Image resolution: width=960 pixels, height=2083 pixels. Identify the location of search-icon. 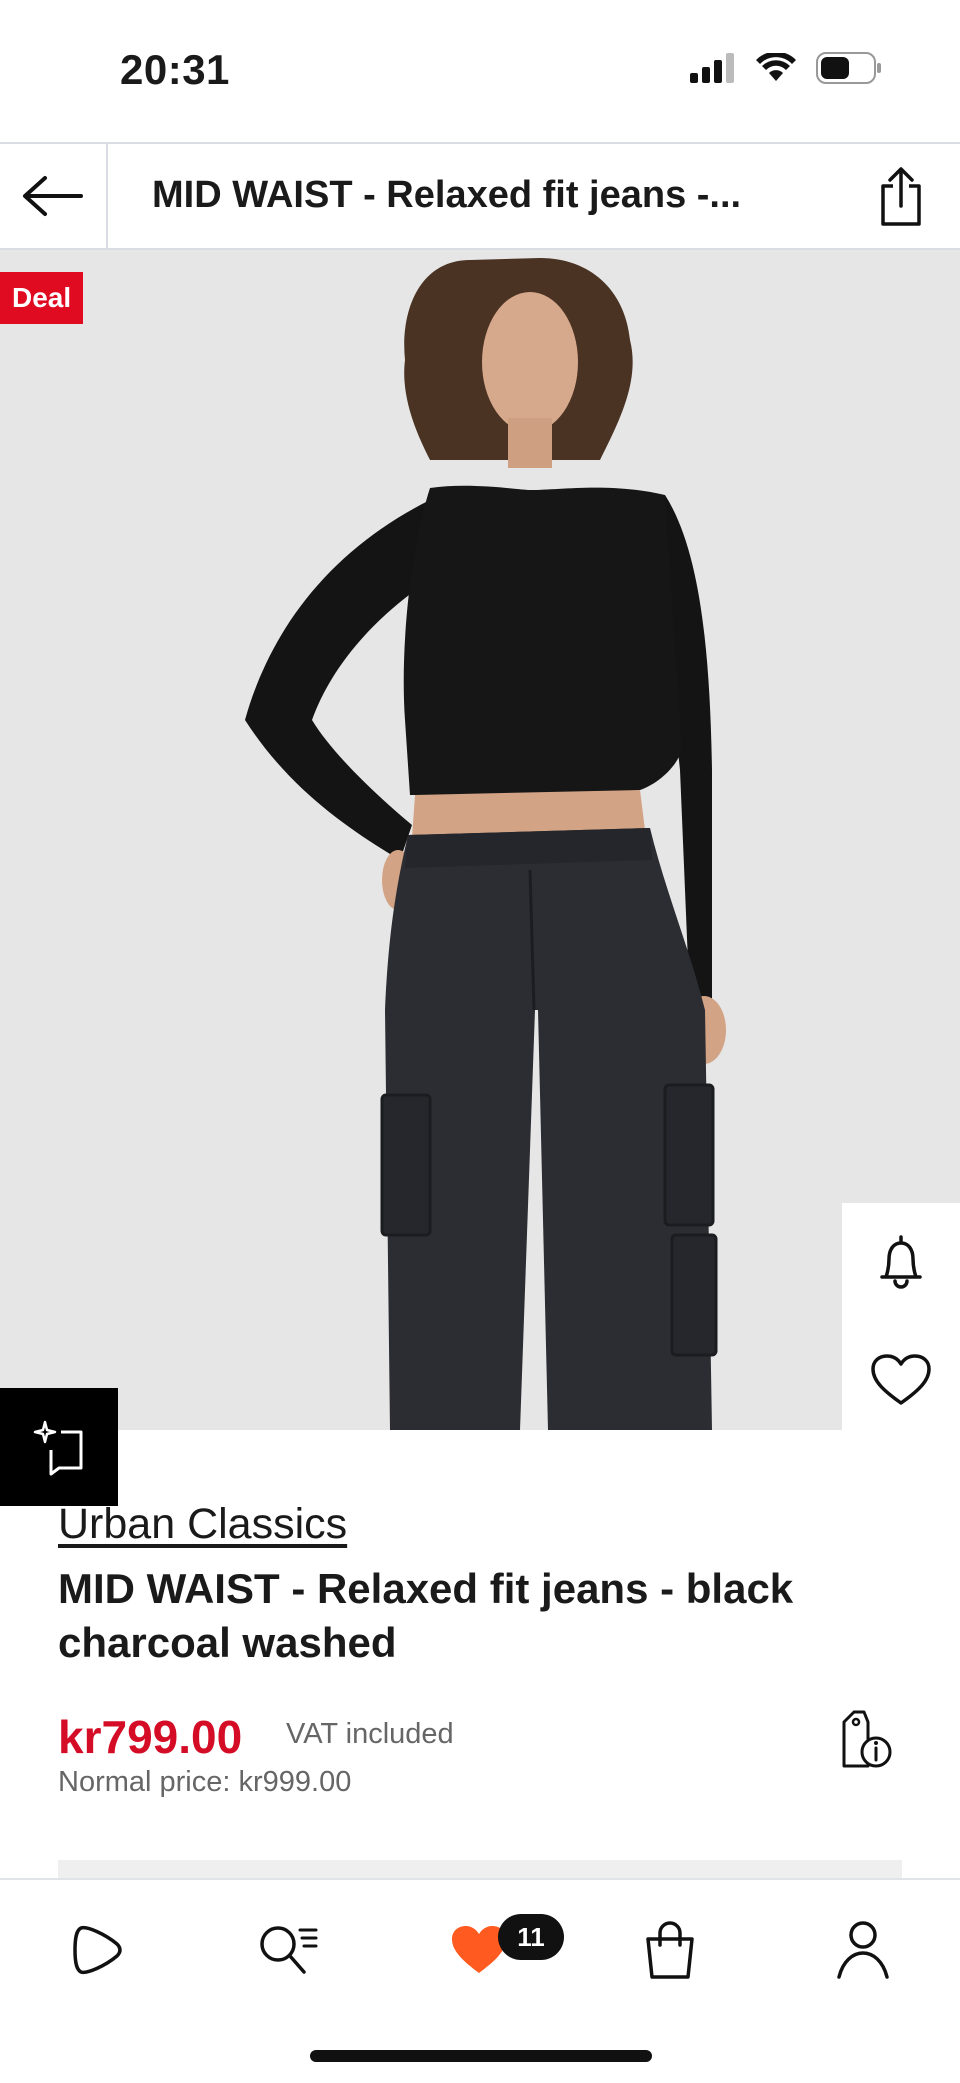
(289, 1950).